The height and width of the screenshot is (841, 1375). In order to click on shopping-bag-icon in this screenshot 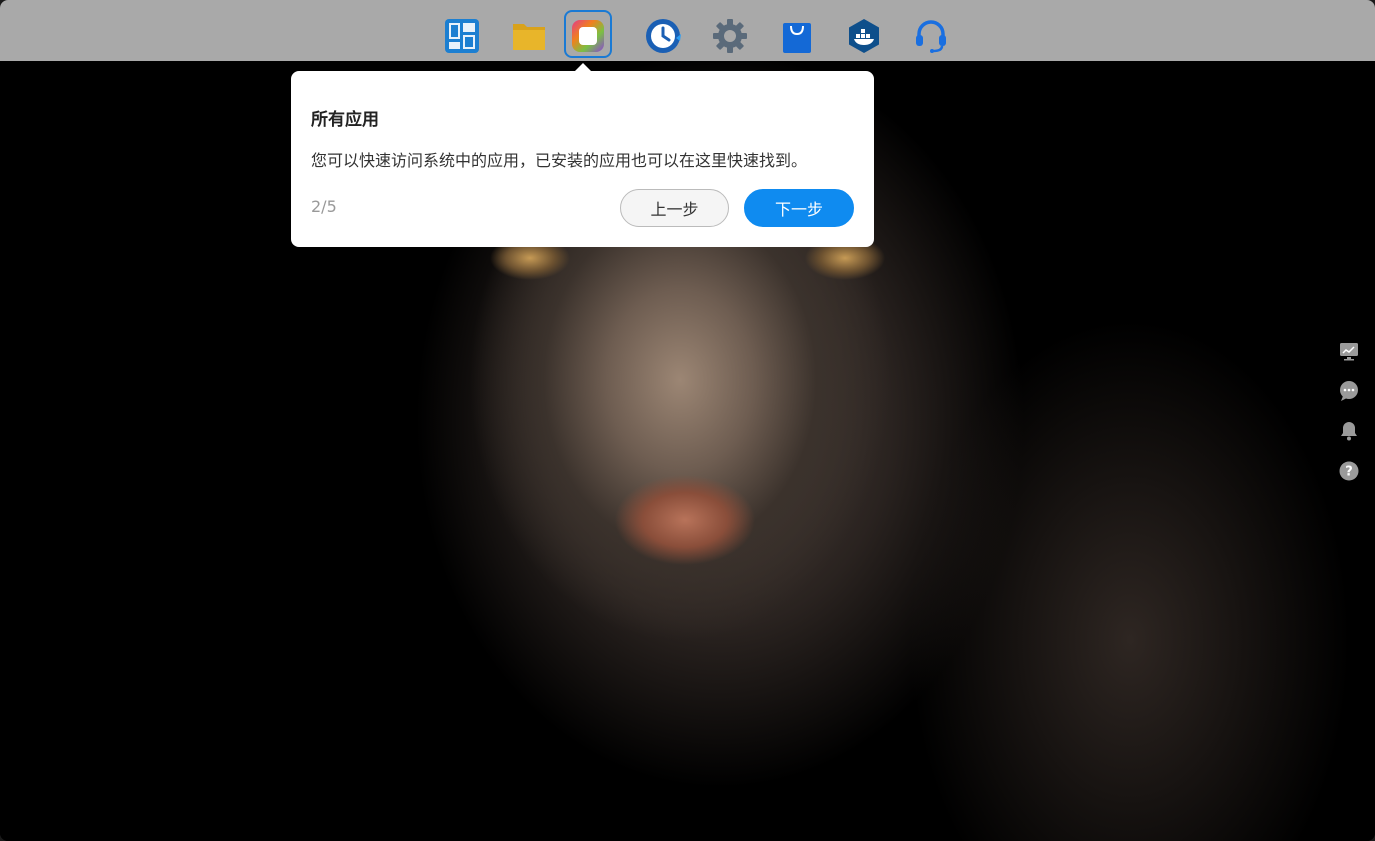, I will do `click(796, 38)`.